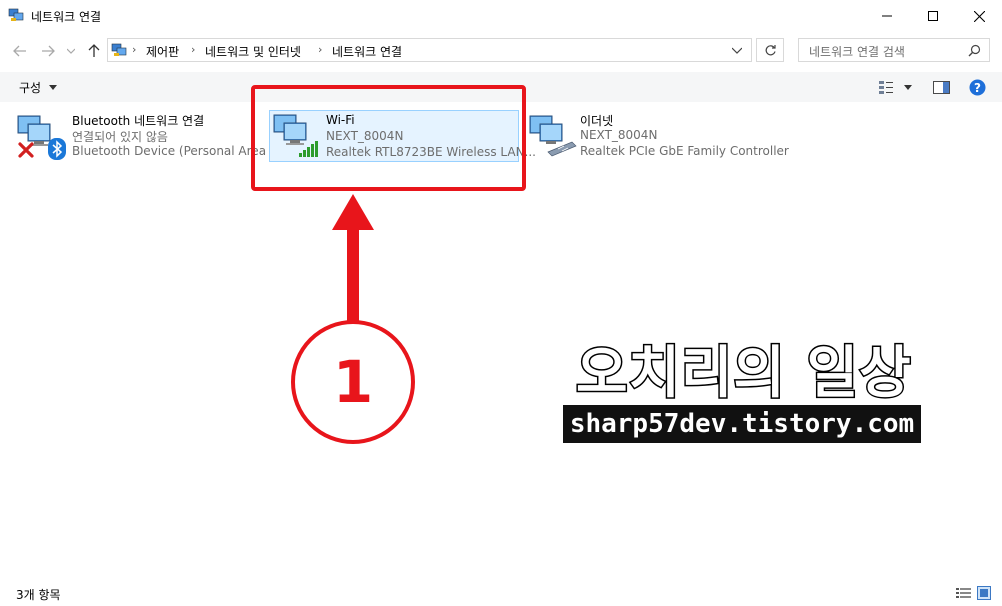  I want to click on item-count: 3개 항목, so click(38, 595).